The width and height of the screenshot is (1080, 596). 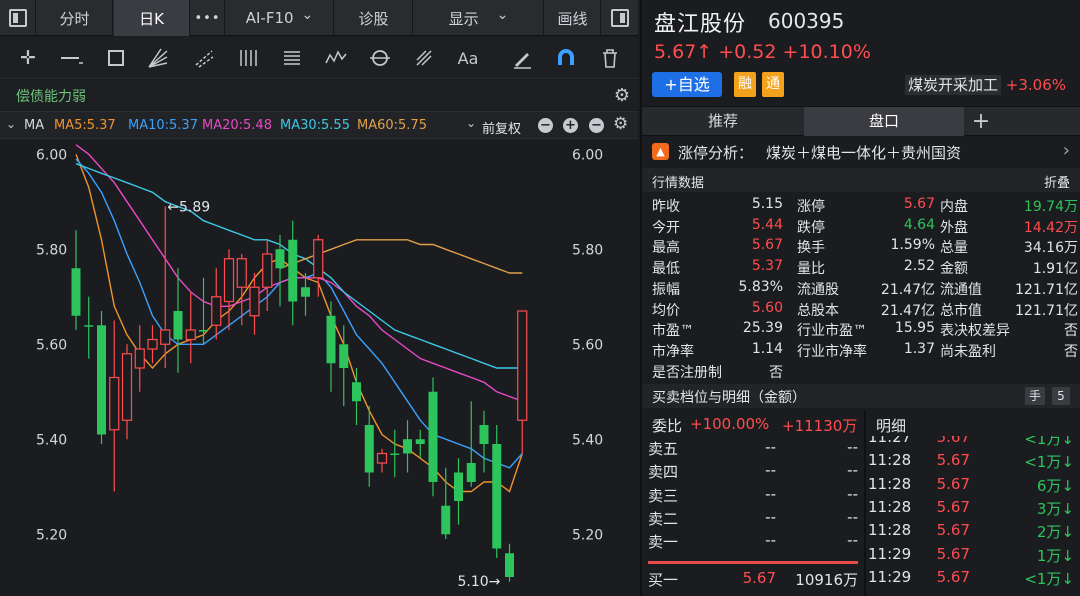 I want to click on crosshair-icon: ✛, so click(x=28, y=58).